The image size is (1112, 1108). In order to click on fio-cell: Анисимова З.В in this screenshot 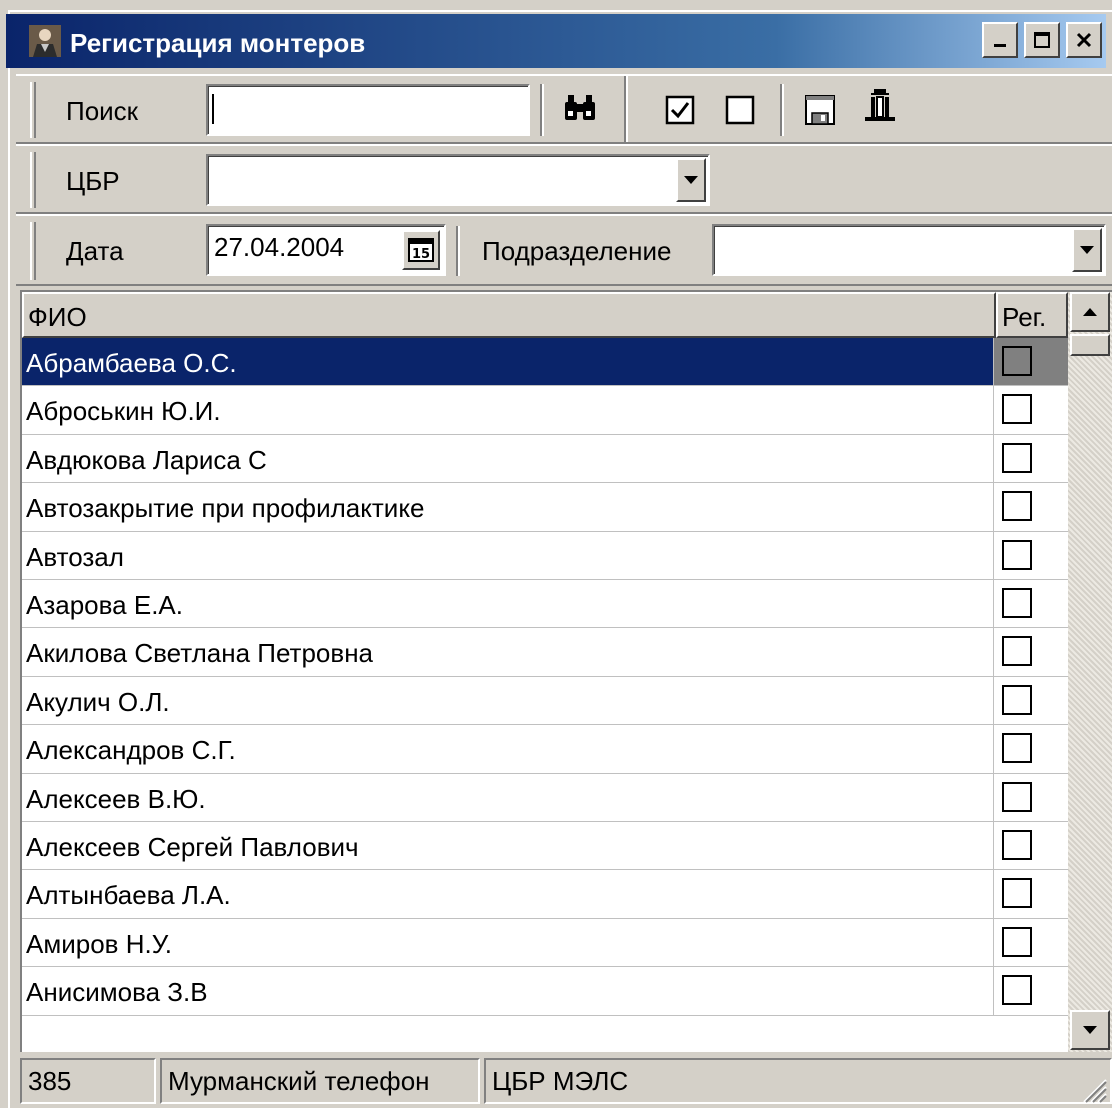, I will do `click(508, 991)`.